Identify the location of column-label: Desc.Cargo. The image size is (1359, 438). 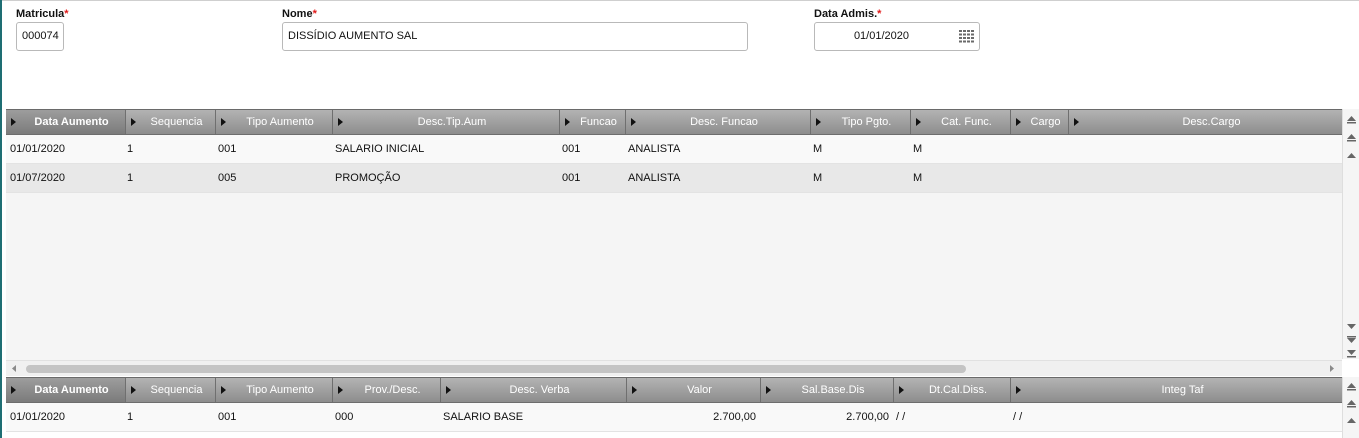
(1211, 122).